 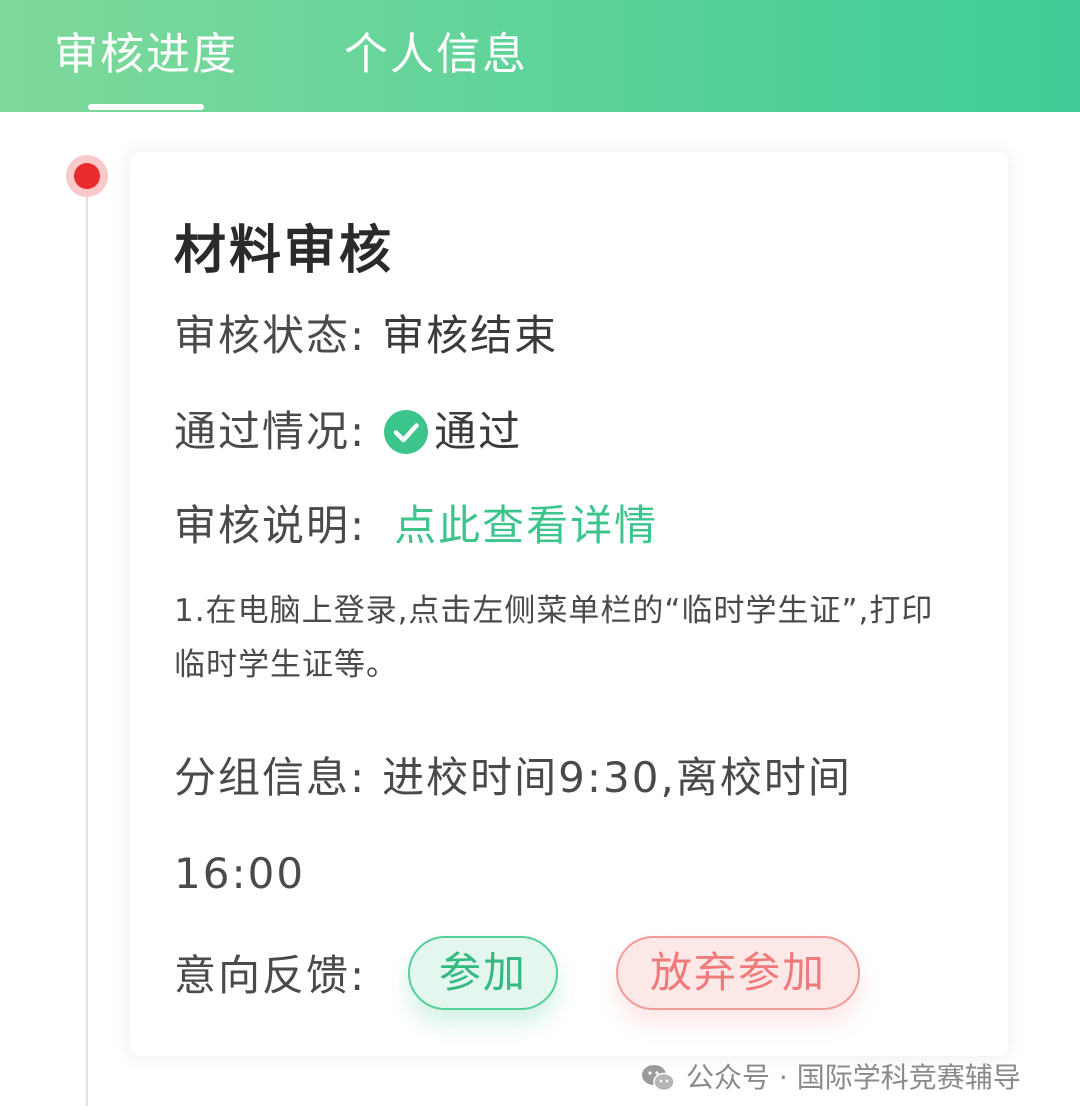 I want to click on status-row: 审核状态: 审核结束, so click(x=366, y=332).